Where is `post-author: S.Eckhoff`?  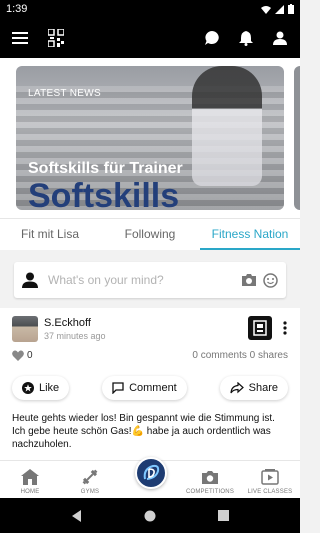 post-author: S.Eckhoff is located at coordinates (75, 323).